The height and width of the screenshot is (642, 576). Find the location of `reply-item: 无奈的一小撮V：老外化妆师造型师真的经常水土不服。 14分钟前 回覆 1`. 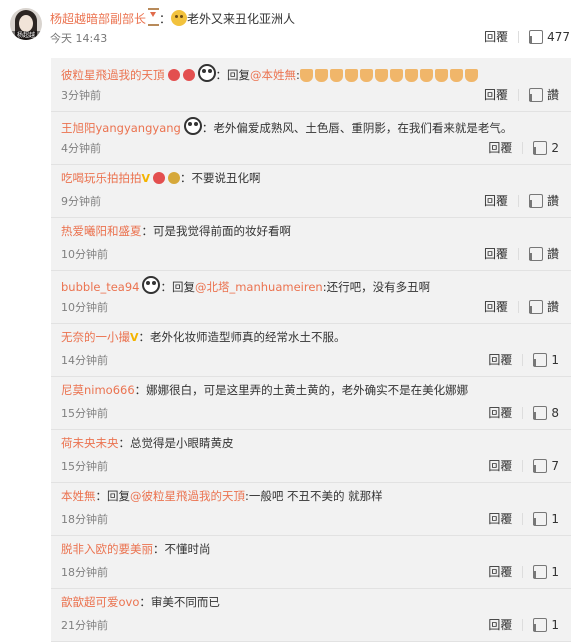

reply-item: 无奈的一小撮V：老外化妆师造型师真的经常水土不服。 14分钟前 回覆 1 is located at coordinates (311, 350).